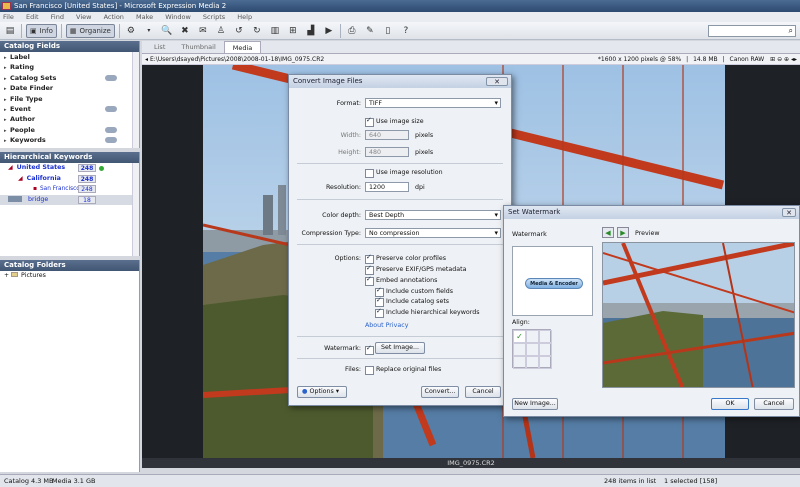 The width and height of the screenshot is (800, 487). What do you see at coordinates (752, 31) in the screenshot?
I see `search-input: ⌕` at bounding box center [752, 31].